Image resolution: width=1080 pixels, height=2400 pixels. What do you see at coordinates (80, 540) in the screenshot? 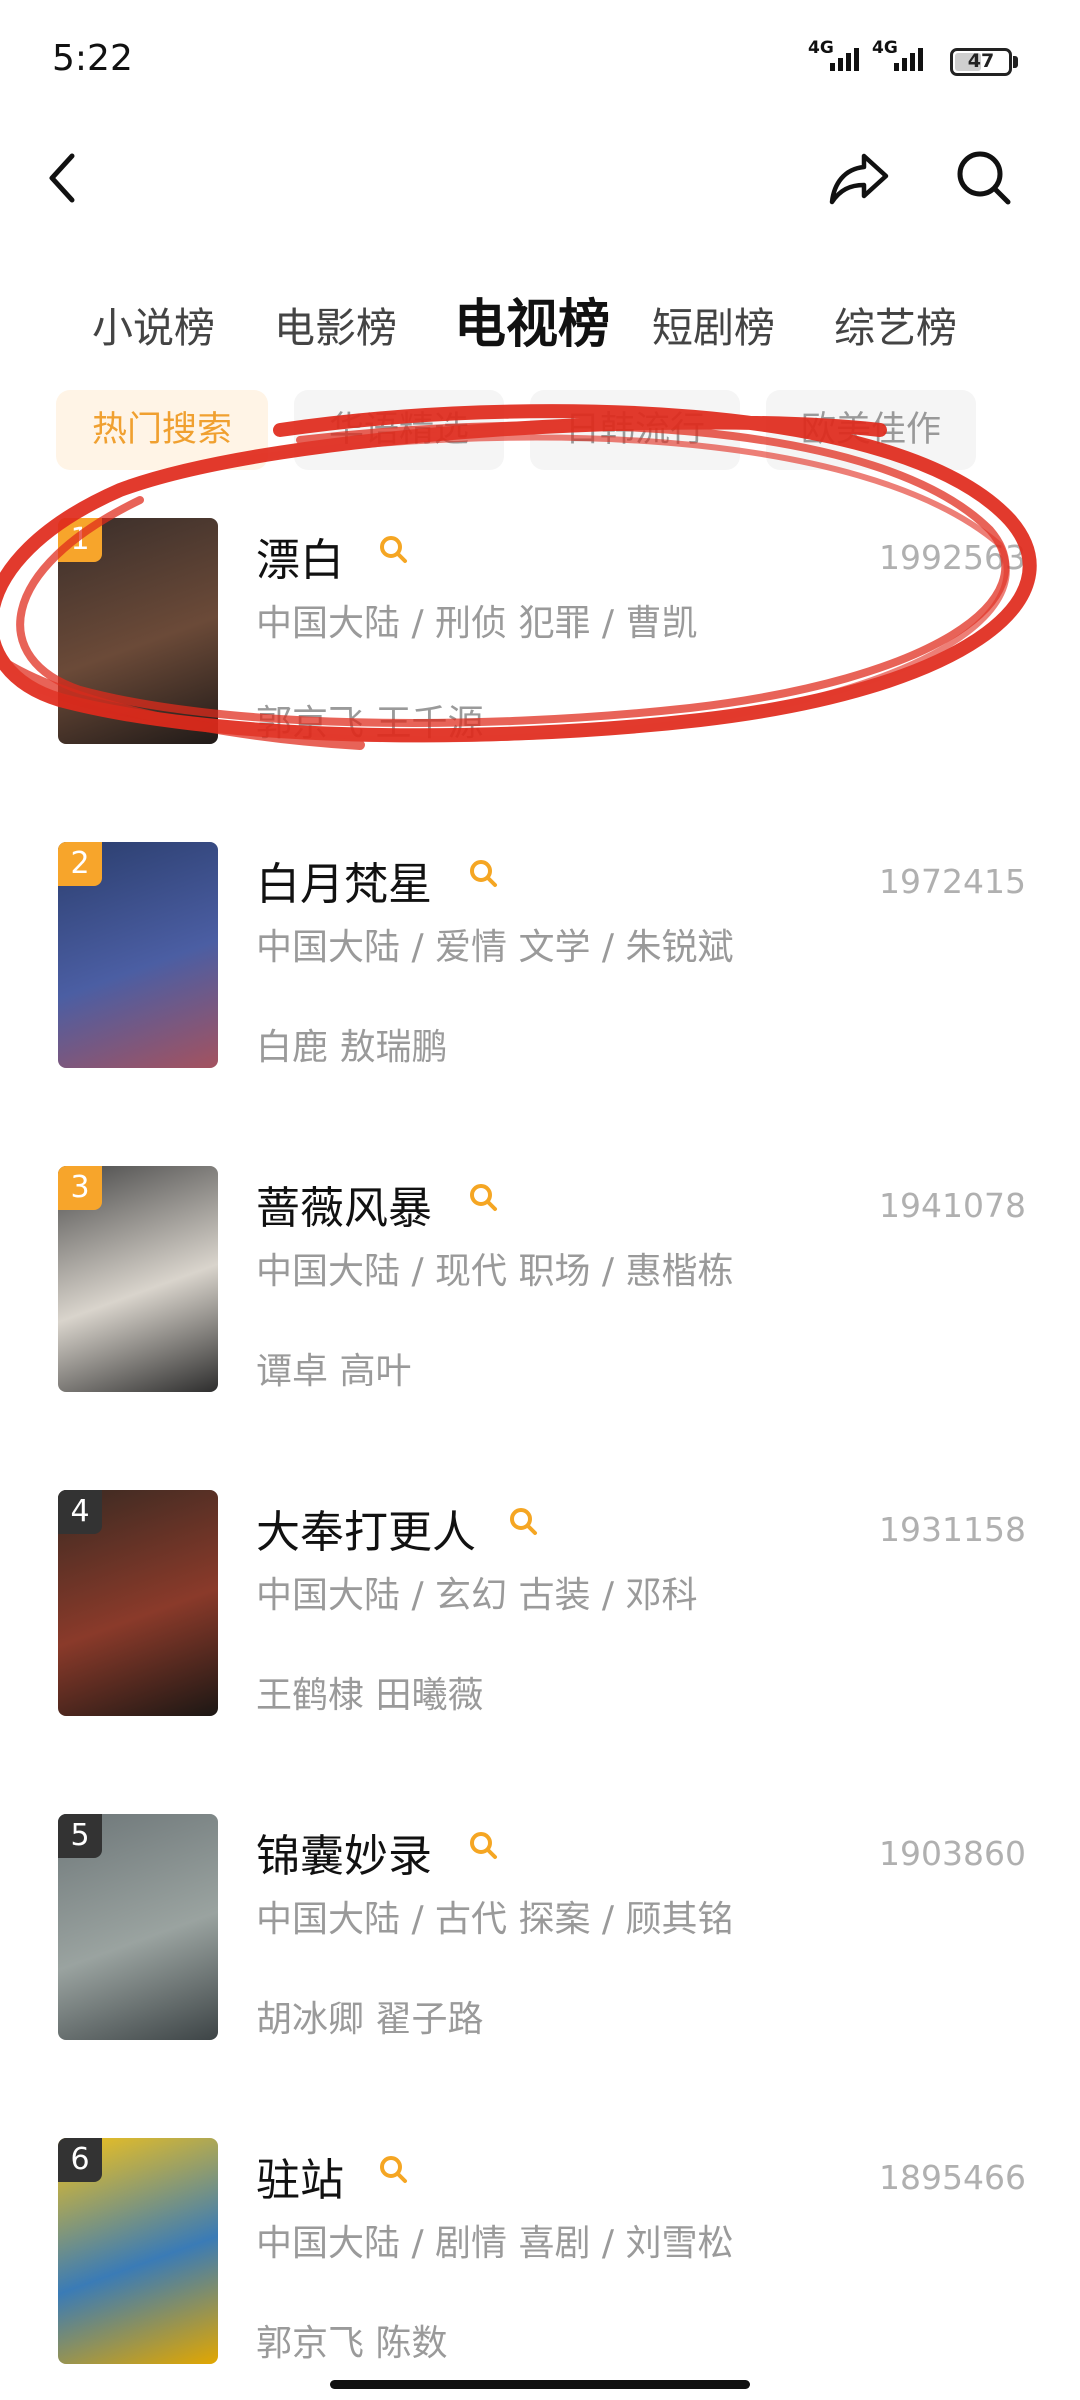
I see `rank-badge: 1` at bounding box center [80, 540].